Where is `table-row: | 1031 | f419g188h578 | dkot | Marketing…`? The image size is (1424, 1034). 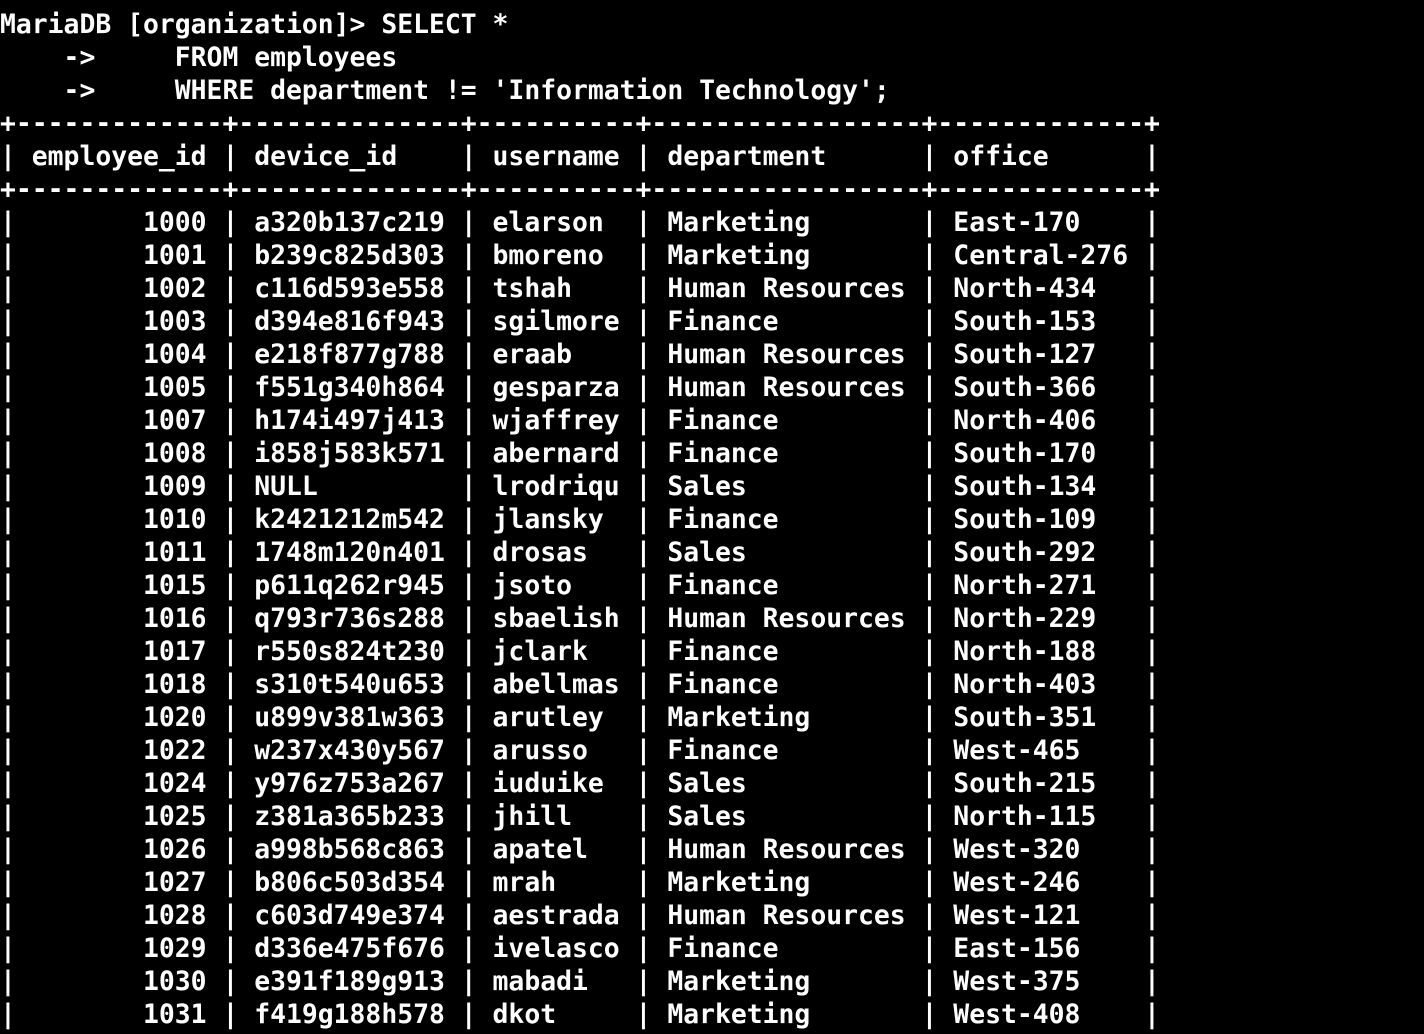 table-row: | 1031 | f419g188h578 | dkot | Marketing… is located at coordinates (580, 1014).